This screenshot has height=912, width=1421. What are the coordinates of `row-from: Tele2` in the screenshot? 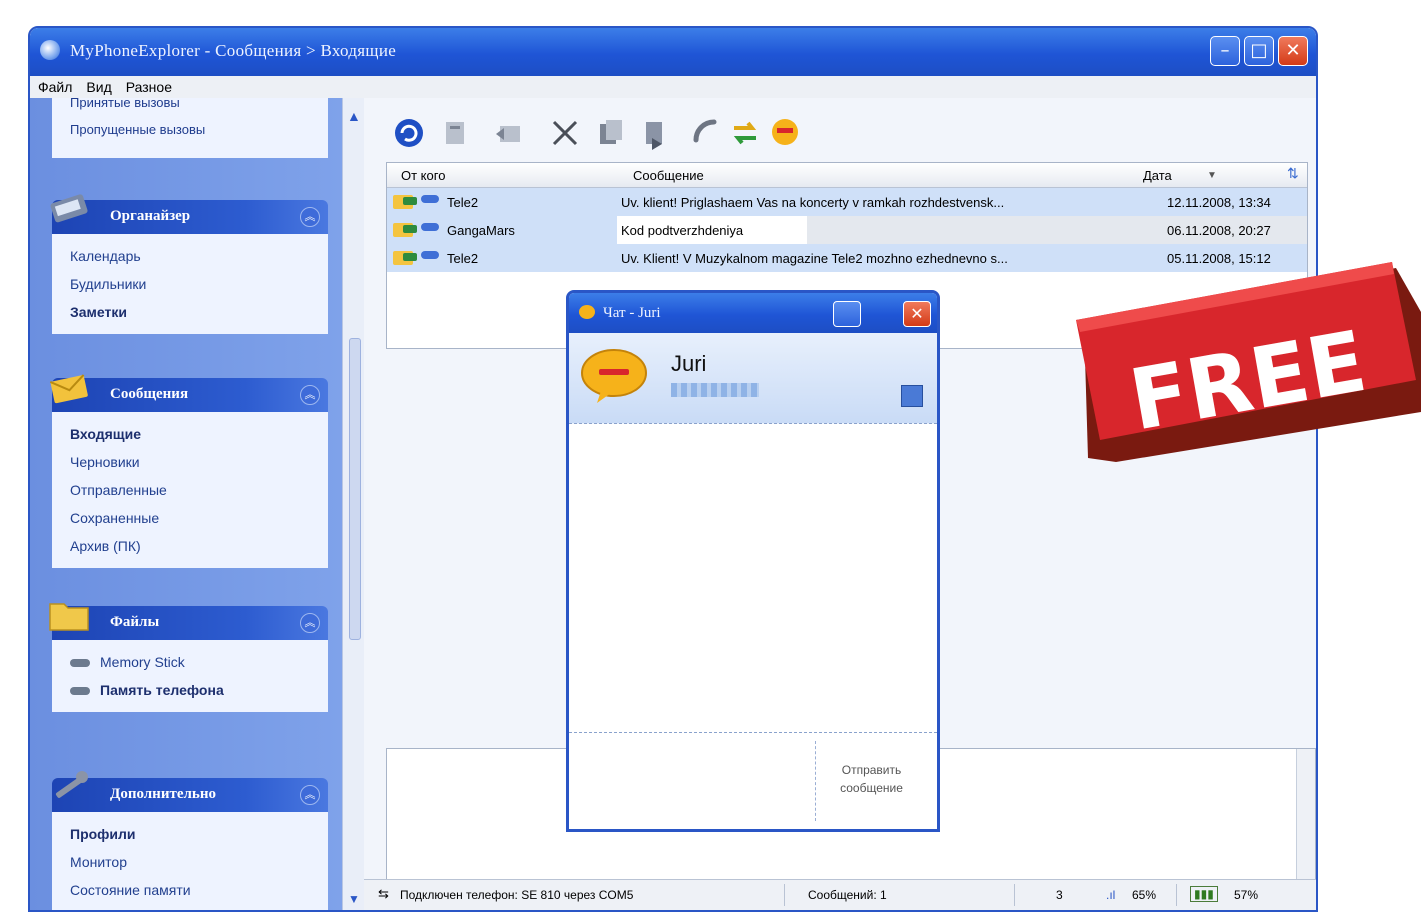 It's located at (463, 258).